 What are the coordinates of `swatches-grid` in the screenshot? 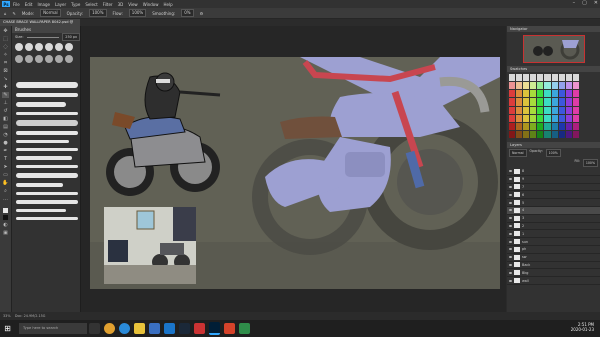 It's located at (544, 106).